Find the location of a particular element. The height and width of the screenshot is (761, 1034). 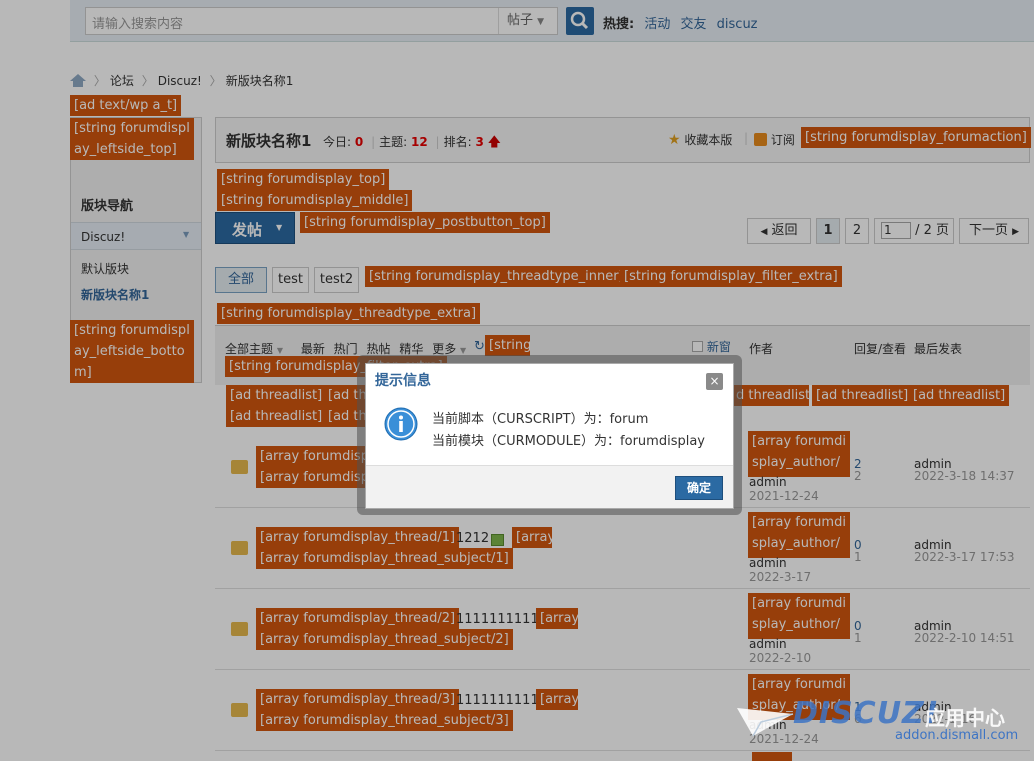

close-icon: × is located at coordinates (714, 381).